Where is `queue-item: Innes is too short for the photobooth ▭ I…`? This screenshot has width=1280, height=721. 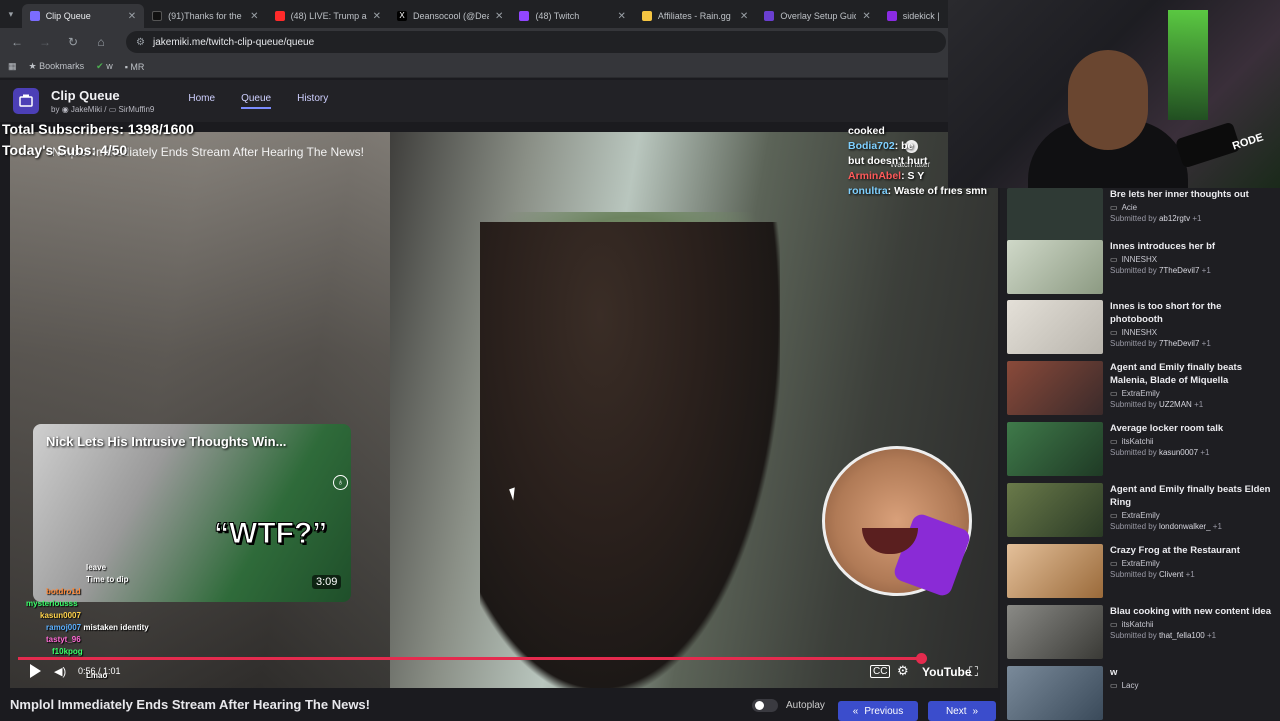
queue-item: Innes is too short for the photobooth ▭ I… is located at coordinates (1142, 330).